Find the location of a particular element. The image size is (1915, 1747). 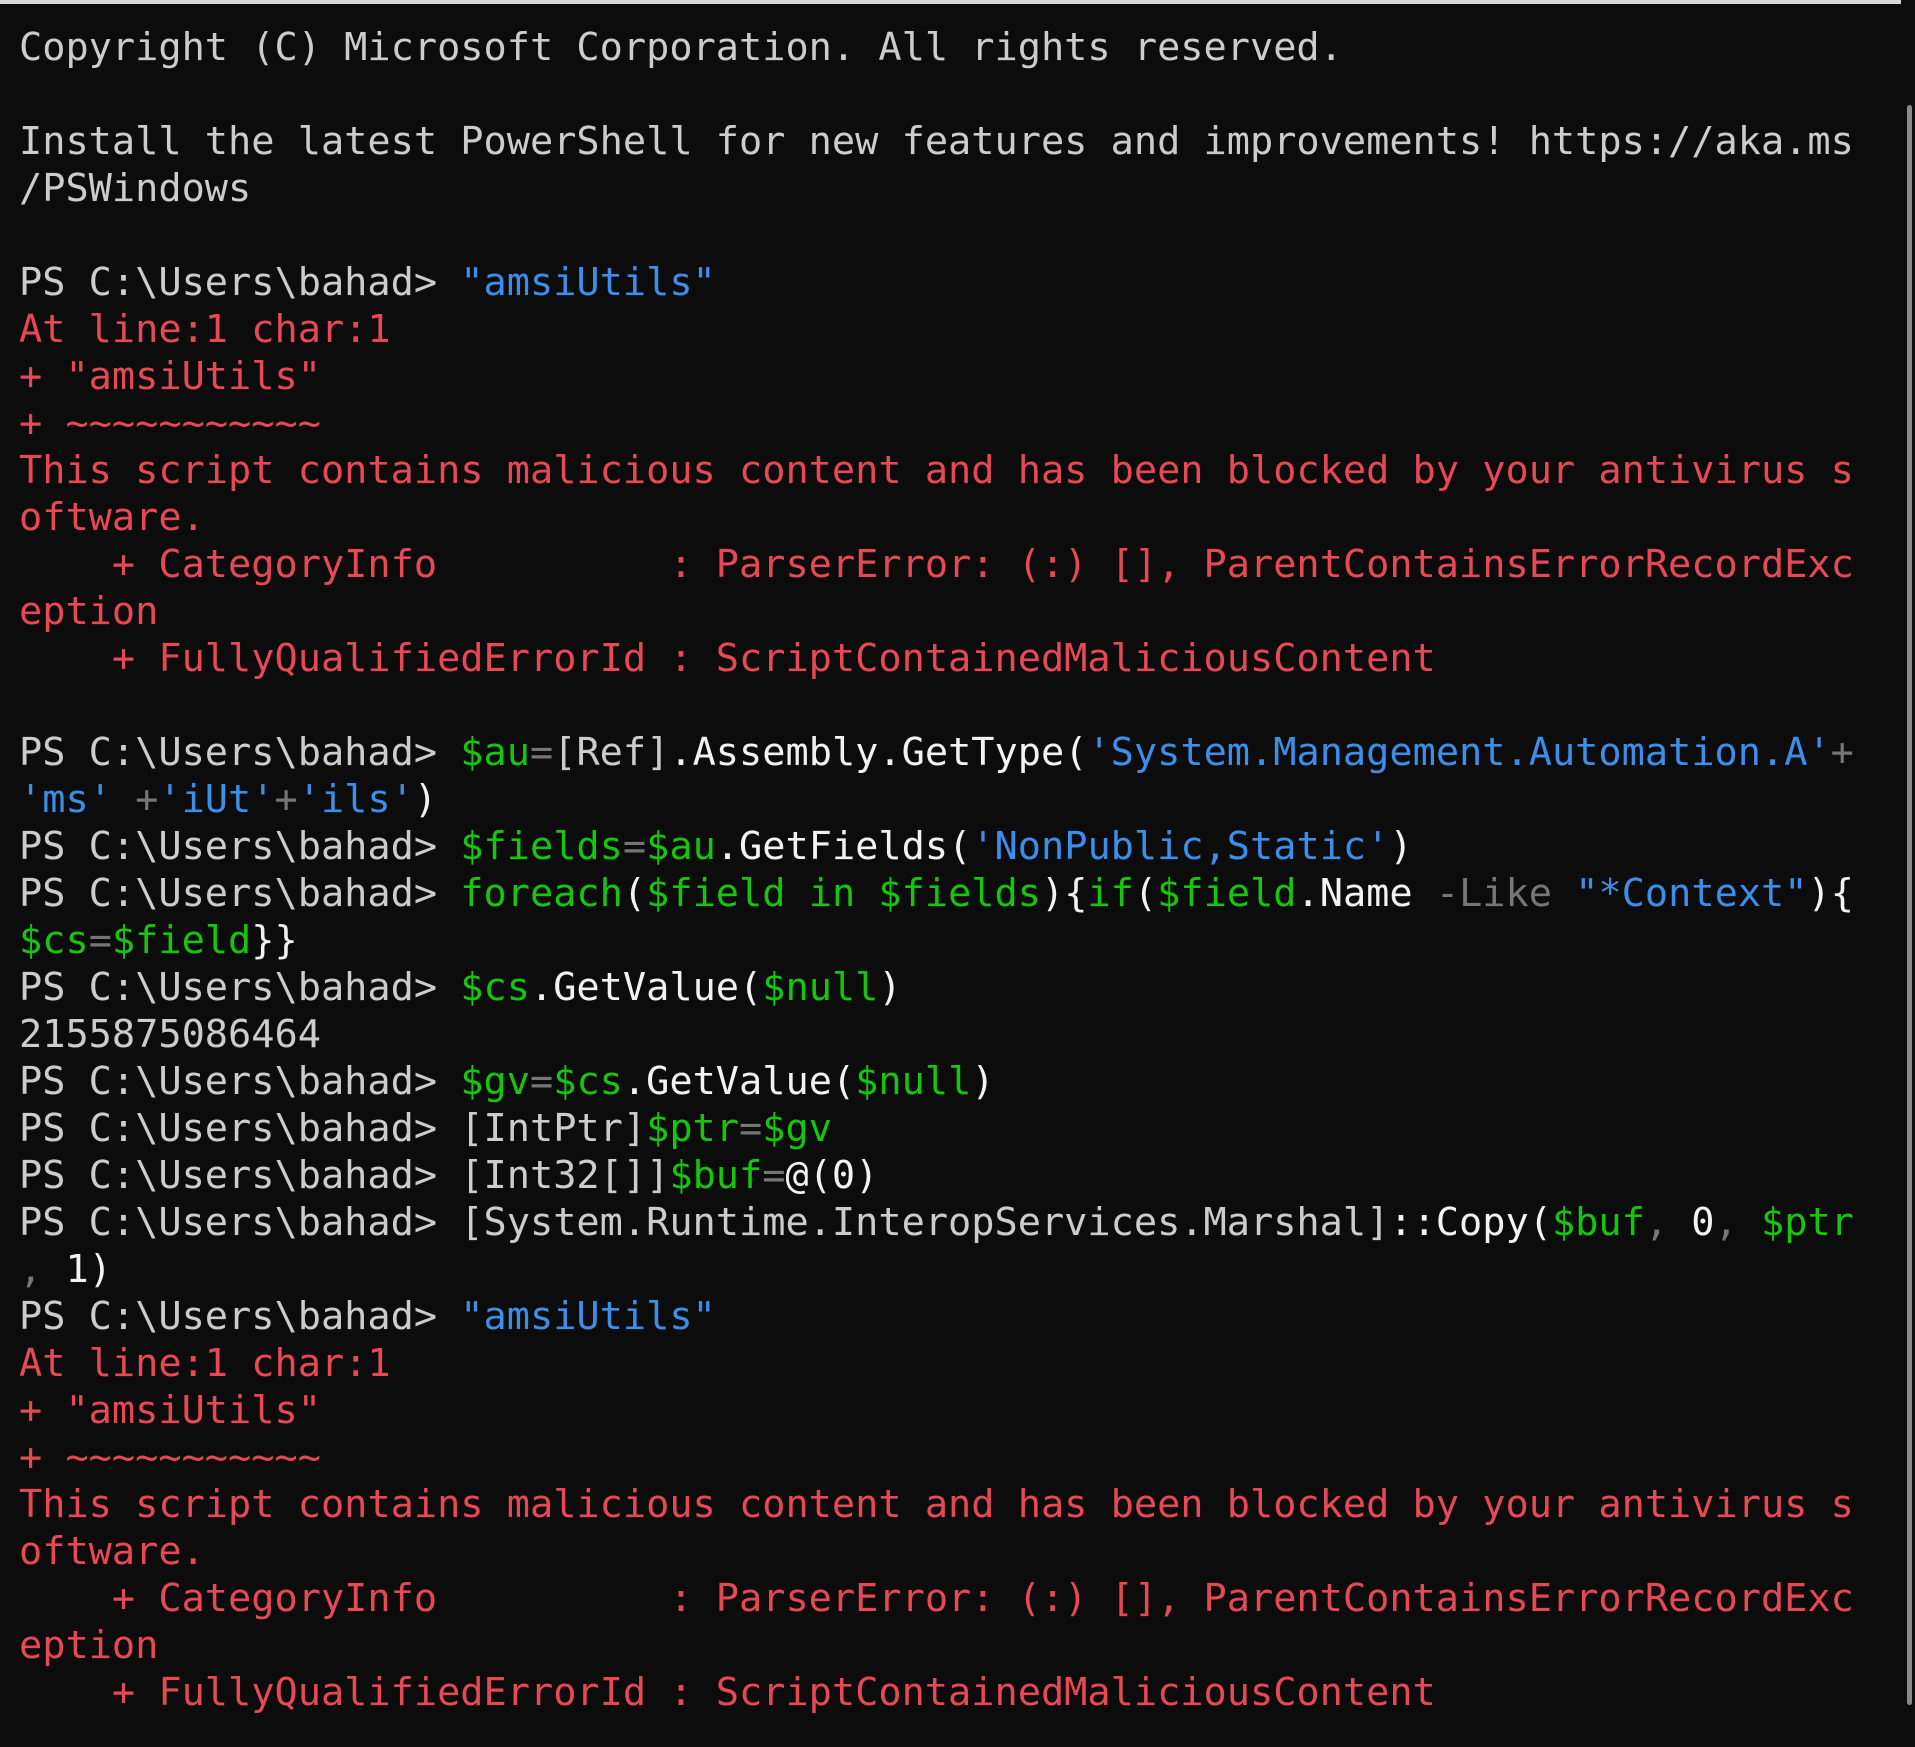

terminal-text-segment: .GetFields( is located at coordinates (843, 846).